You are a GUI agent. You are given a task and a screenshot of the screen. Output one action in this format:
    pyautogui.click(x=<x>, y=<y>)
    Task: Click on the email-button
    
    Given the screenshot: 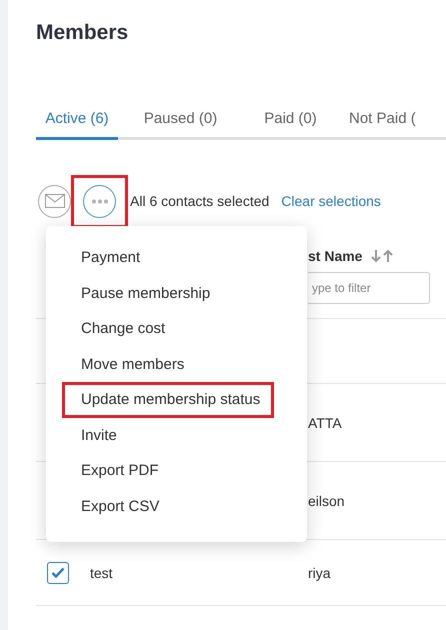 What is the action you would take?
    pyautogui.click(x=54, y=201)
    